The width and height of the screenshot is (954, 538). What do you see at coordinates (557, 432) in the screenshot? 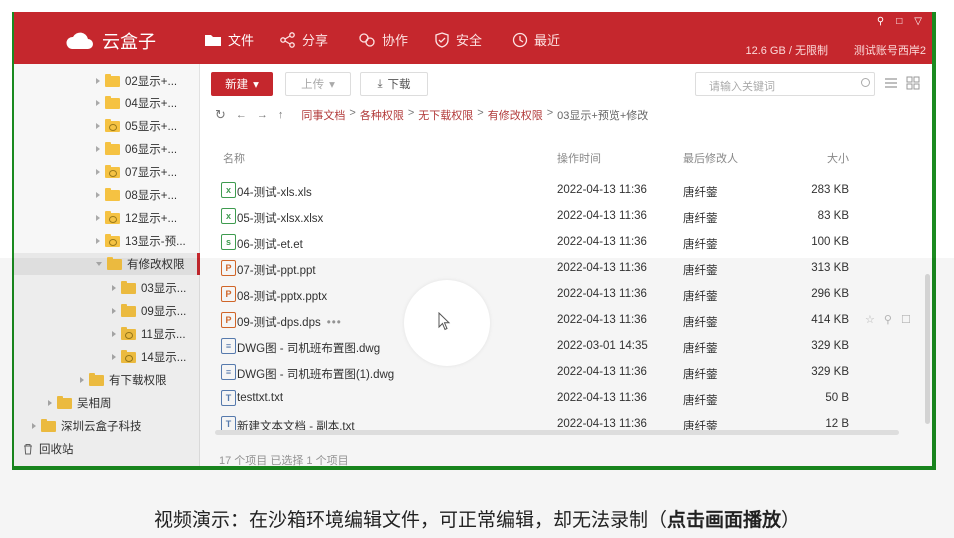
I see `horizontal-scrollbar` at bounding box center [557, 432].